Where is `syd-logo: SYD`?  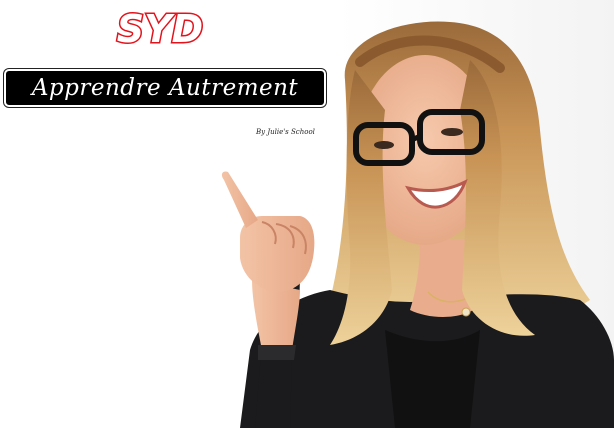 syd-logo: SYD is located at coordinates (159, 29).